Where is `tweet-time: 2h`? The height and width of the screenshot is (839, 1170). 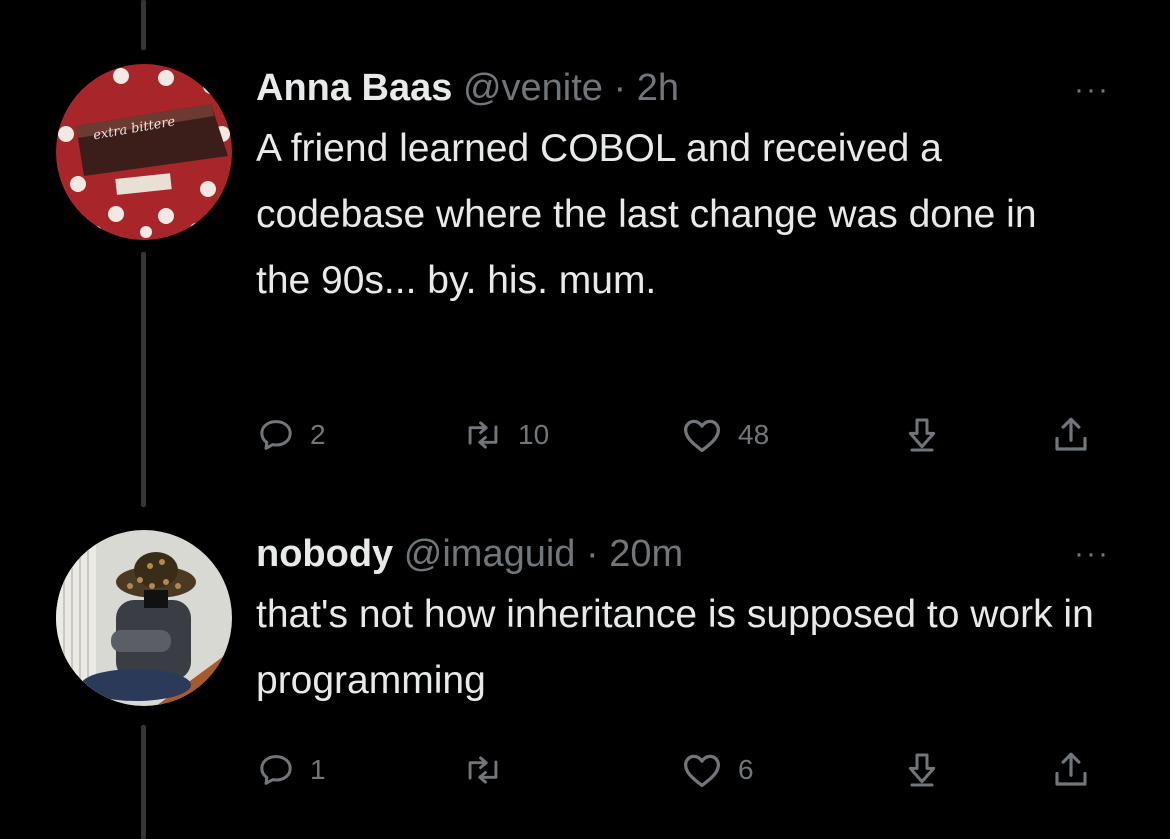 tweet-time: 2h is located at coordinates (658, 88).